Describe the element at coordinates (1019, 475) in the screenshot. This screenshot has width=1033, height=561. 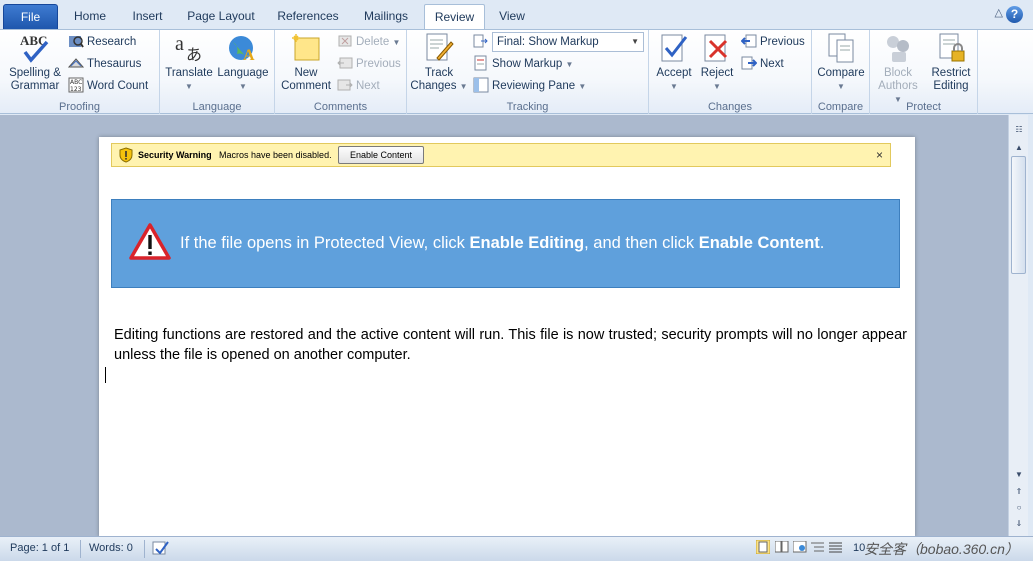
I see `scroll-down-icon: ▼` at that location.